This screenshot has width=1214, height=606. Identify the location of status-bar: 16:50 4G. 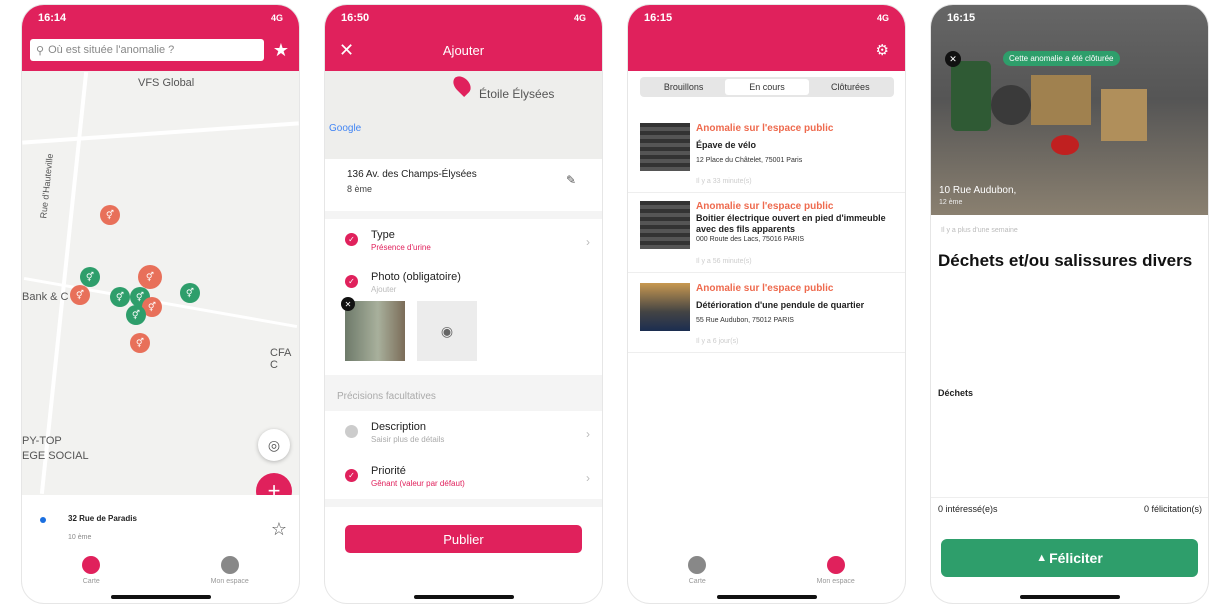
(463, 18).